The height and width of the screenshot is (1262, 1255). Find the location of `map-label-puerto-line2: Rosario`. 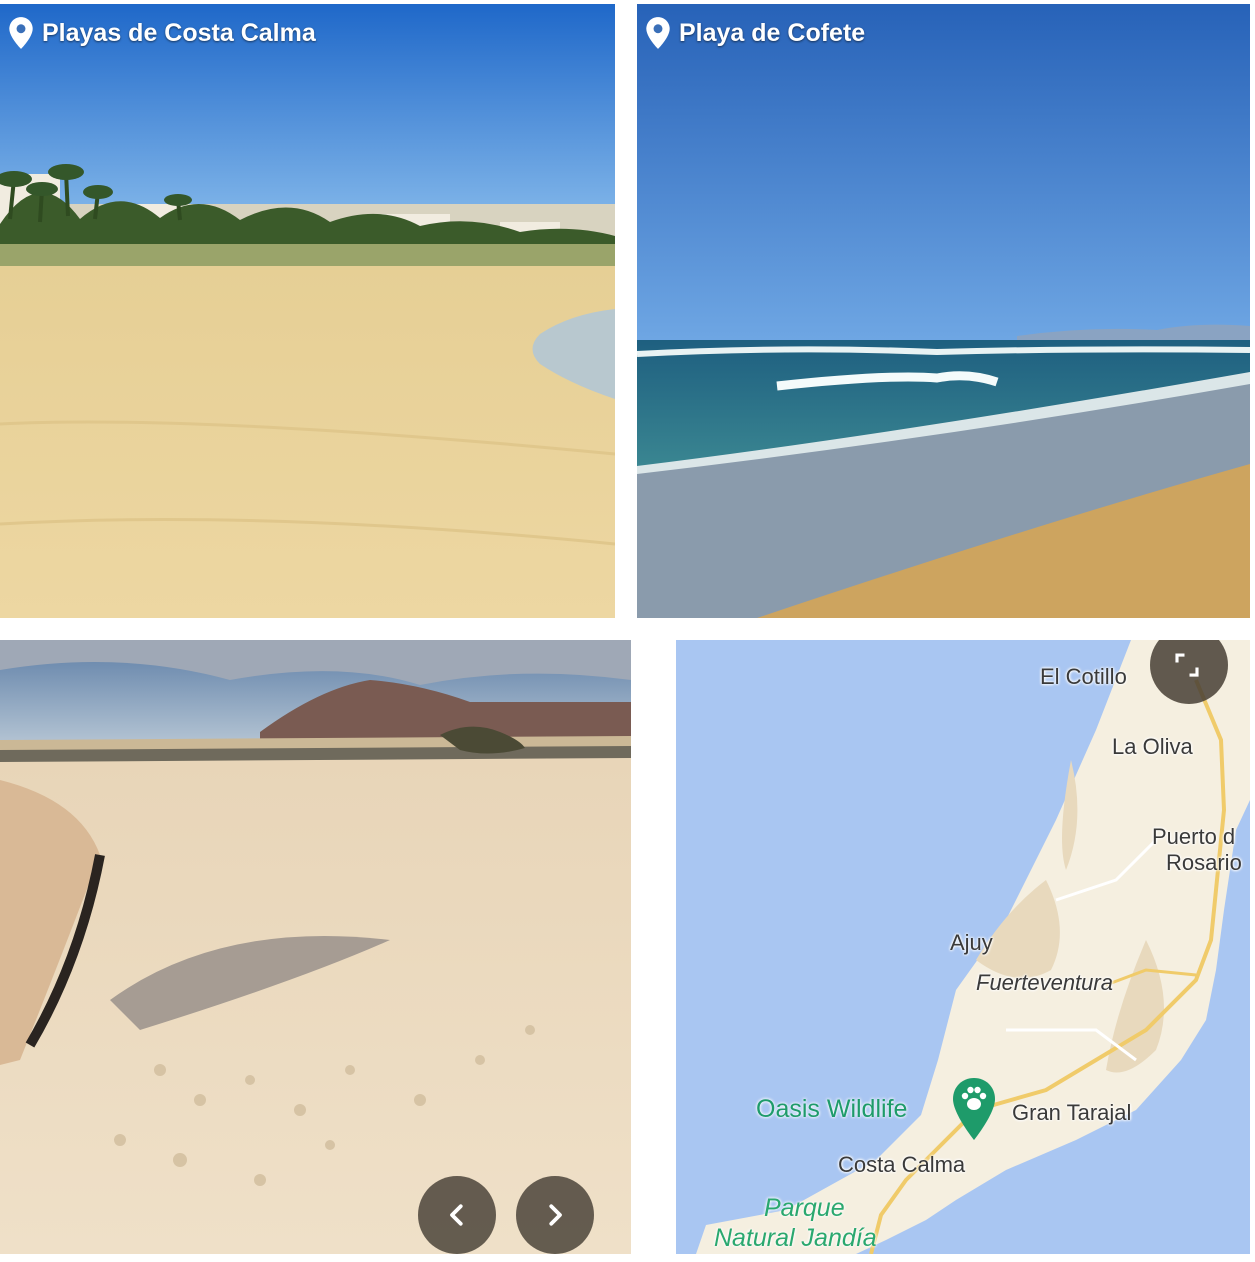

map-label-puerto-line2: Rosario is located at coordinates (1204, 862).